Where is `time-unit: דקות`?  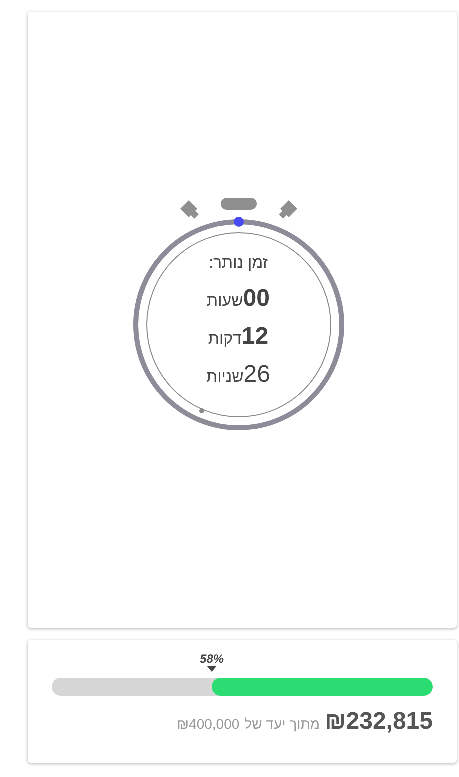 time-unit: דקות is located at coordinates (225, 340).